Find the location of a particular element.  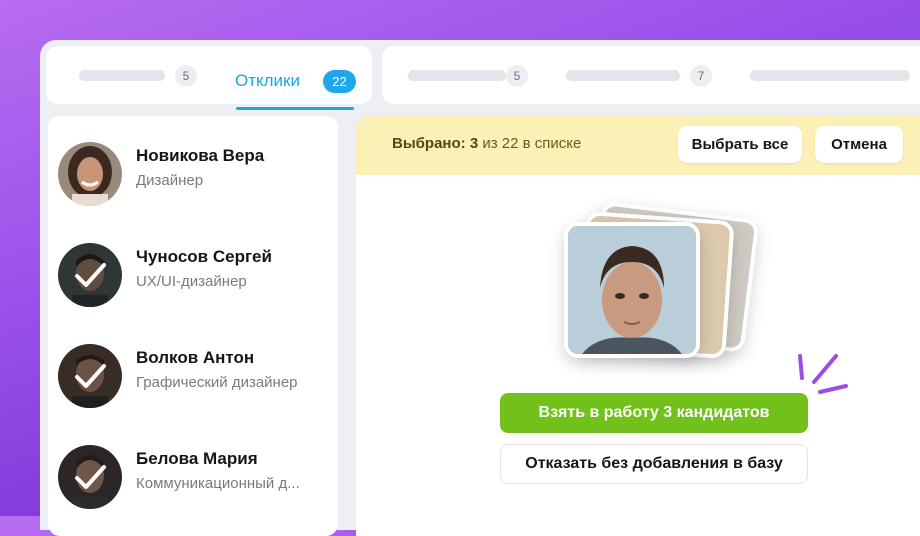

take-to-work-button: Взять в работу 3 кандидатов is located at coordinates (654, 413).